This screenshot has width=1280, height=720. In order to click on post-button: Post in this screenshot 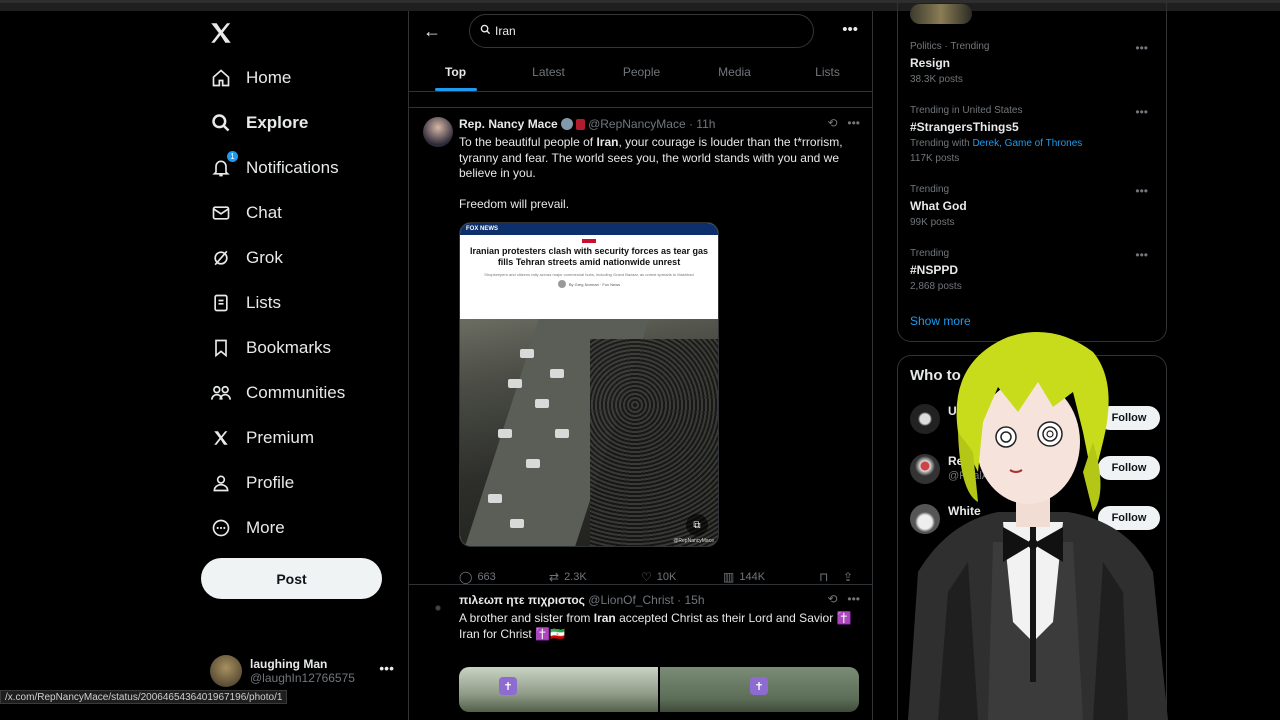, I will do `click(291, 578)`.